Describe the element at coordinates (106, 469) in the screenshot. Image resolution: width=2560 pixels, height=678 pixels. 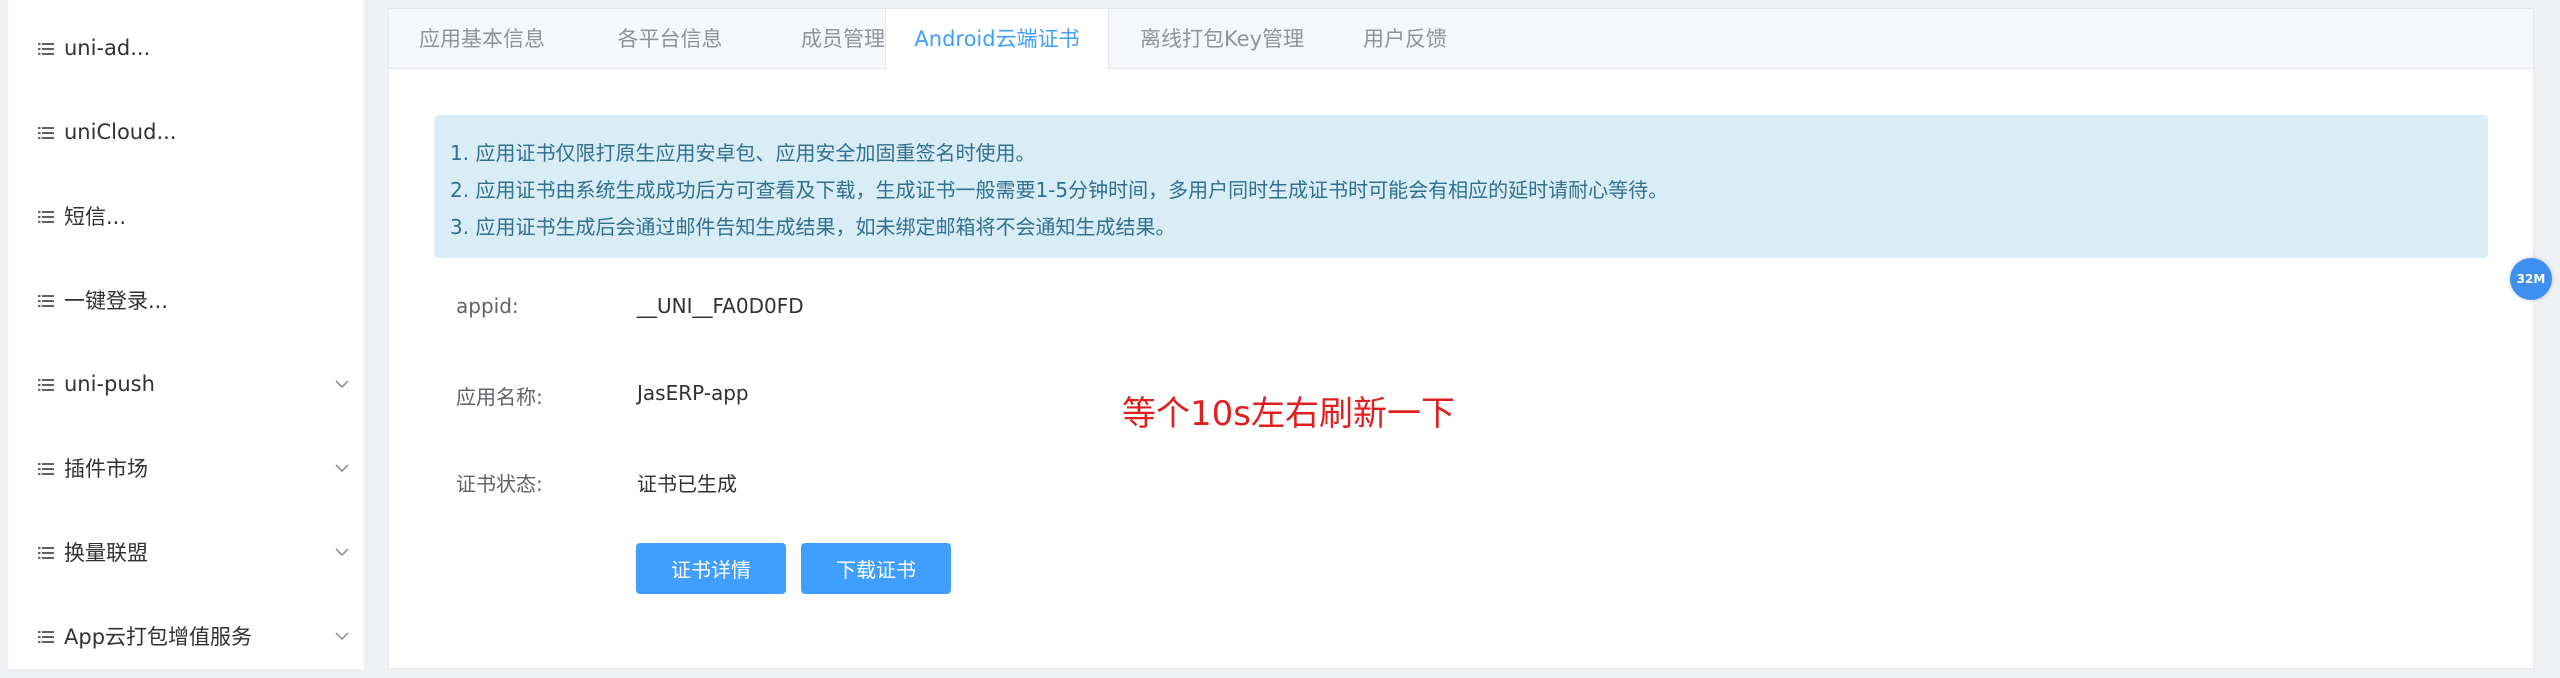
I see `sidebar-item-label: 插件市场` at that location.